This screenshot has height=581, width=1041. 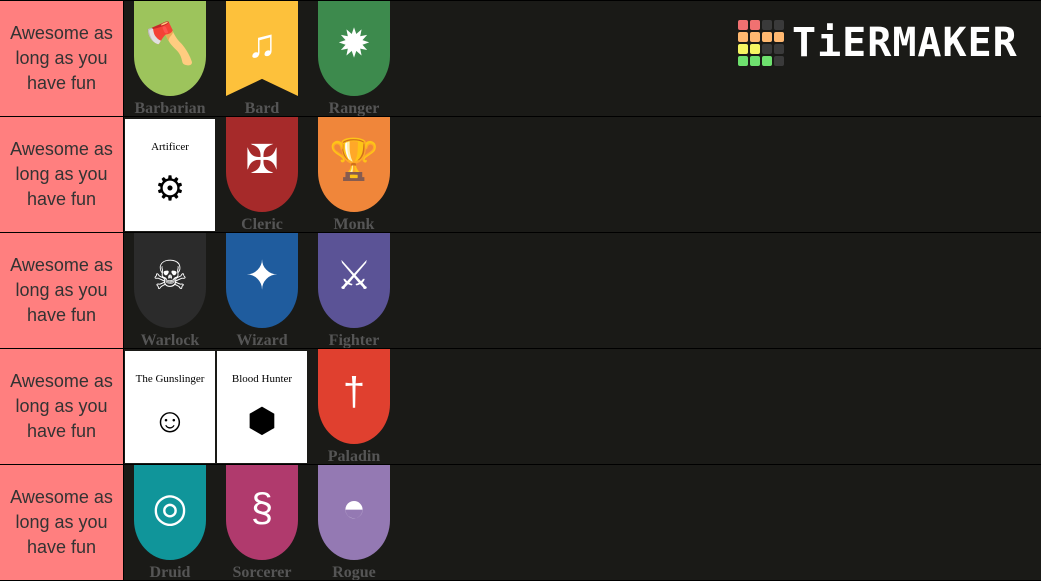 I want to click on celtic-cross-icon: ✠, so click(x=262, y=160).